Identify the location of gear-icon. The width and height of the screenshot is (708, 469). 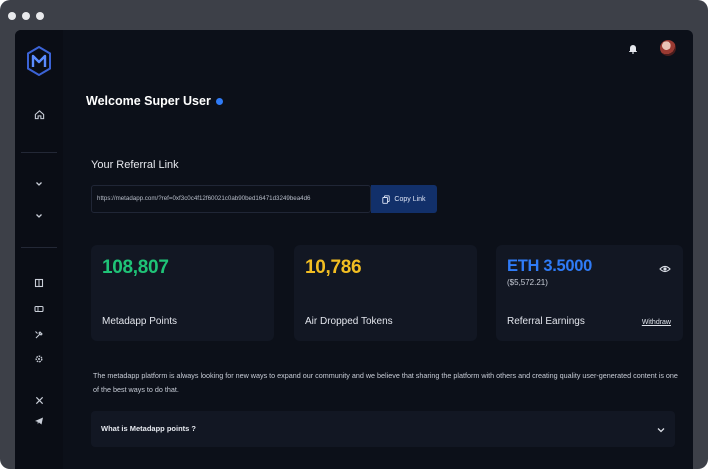
(39, 359).